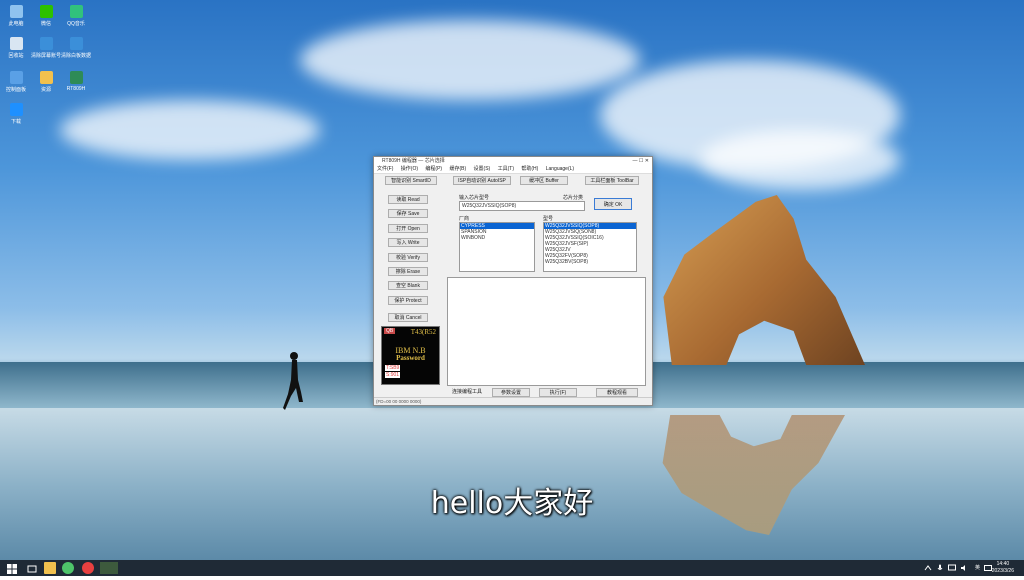  I want to click on desktop-icon: 此电脑, so click(16, 16).